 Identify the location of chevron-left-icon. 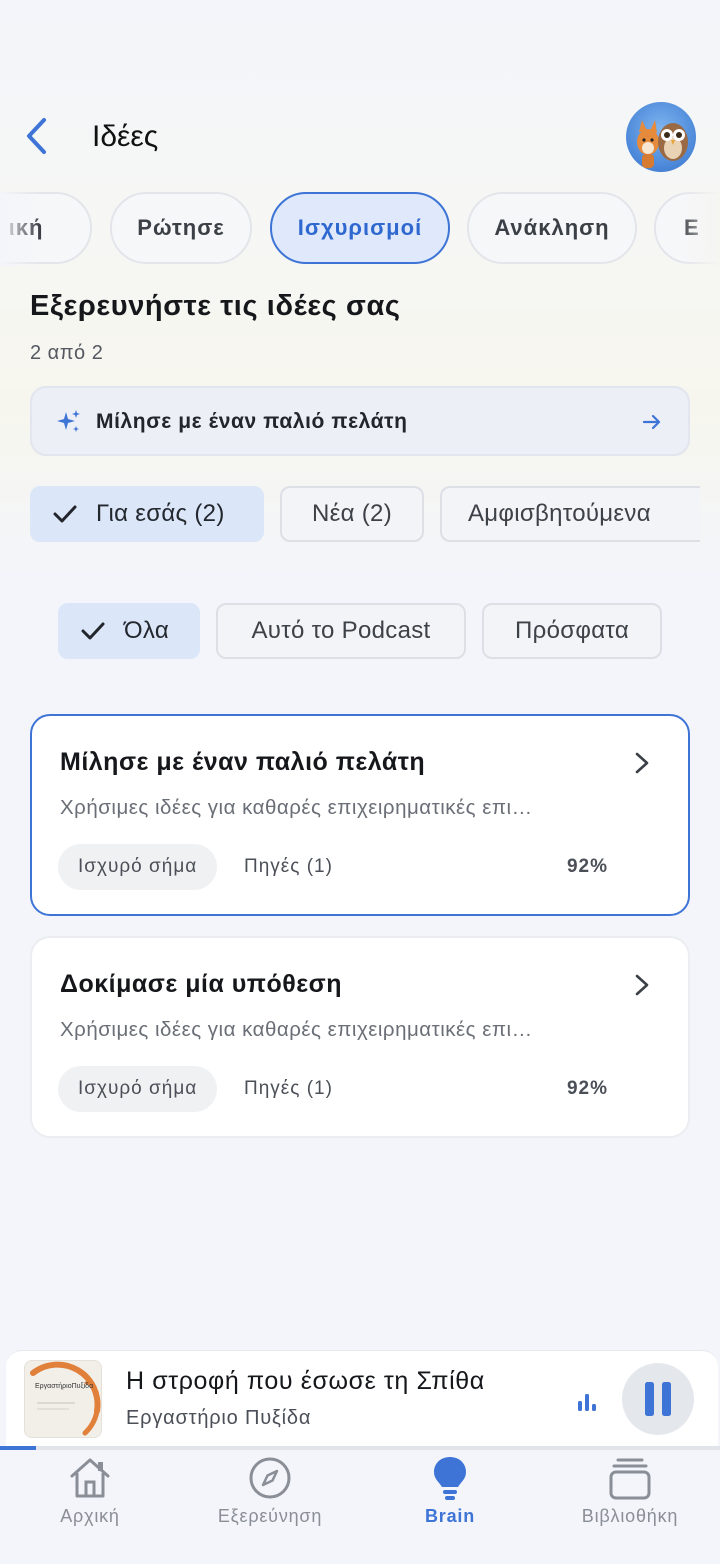
(36, 136).